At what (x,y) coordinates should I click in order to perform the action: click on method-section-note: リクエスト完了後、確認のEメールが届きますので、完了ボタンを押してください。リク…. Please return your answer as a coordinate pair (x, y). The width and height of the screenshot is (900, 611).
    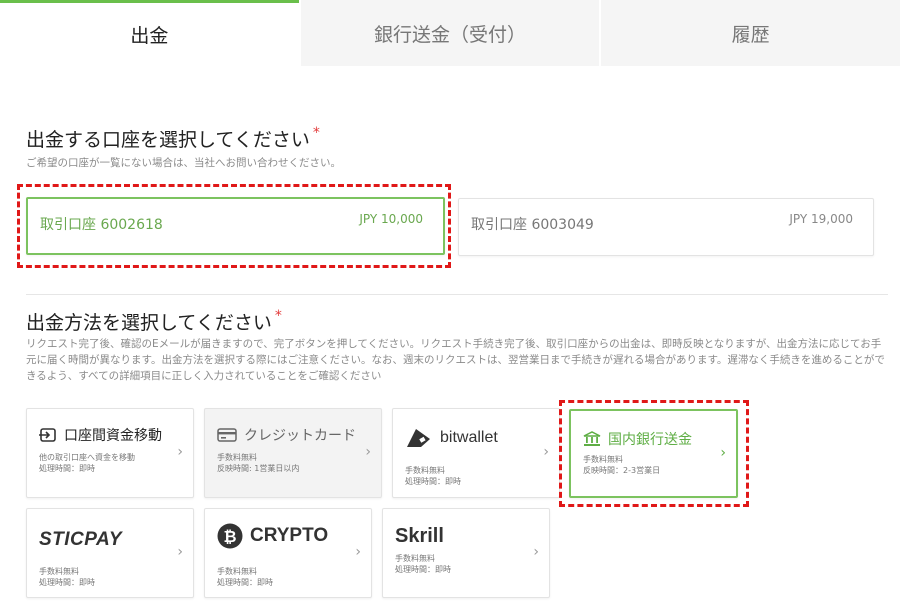
    Looking at the image, I should click on (455, 360).